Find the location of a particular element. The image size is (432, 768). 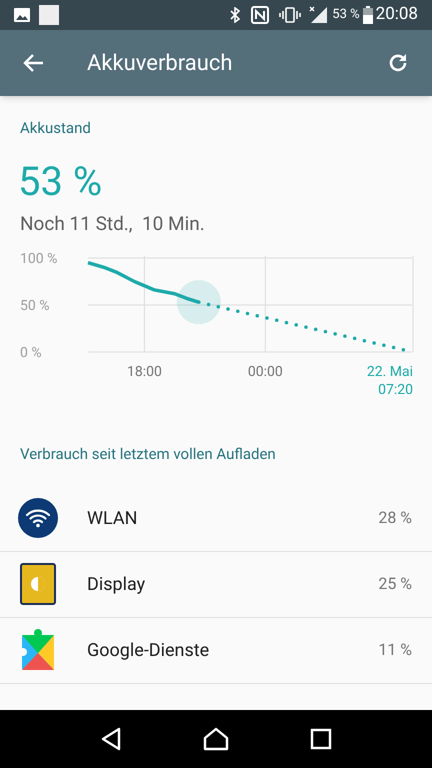

section-heading: Verbrauch seit letztem vollen Aufladen is located at coordinates (148, 454).